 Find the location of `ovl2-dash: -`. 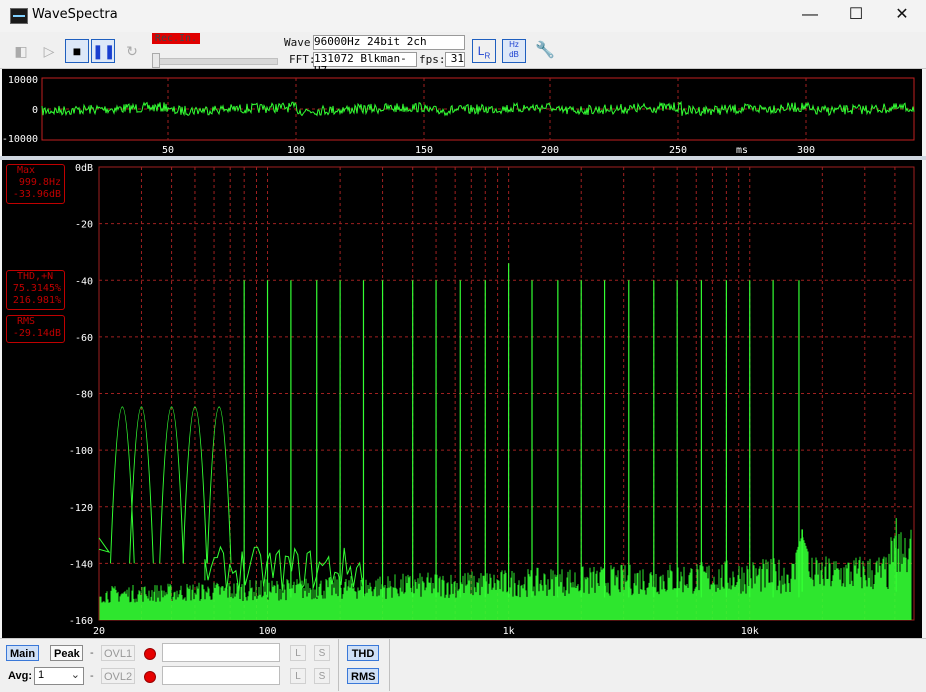

ovl2-dash: - is located at coordinates (92, 676).